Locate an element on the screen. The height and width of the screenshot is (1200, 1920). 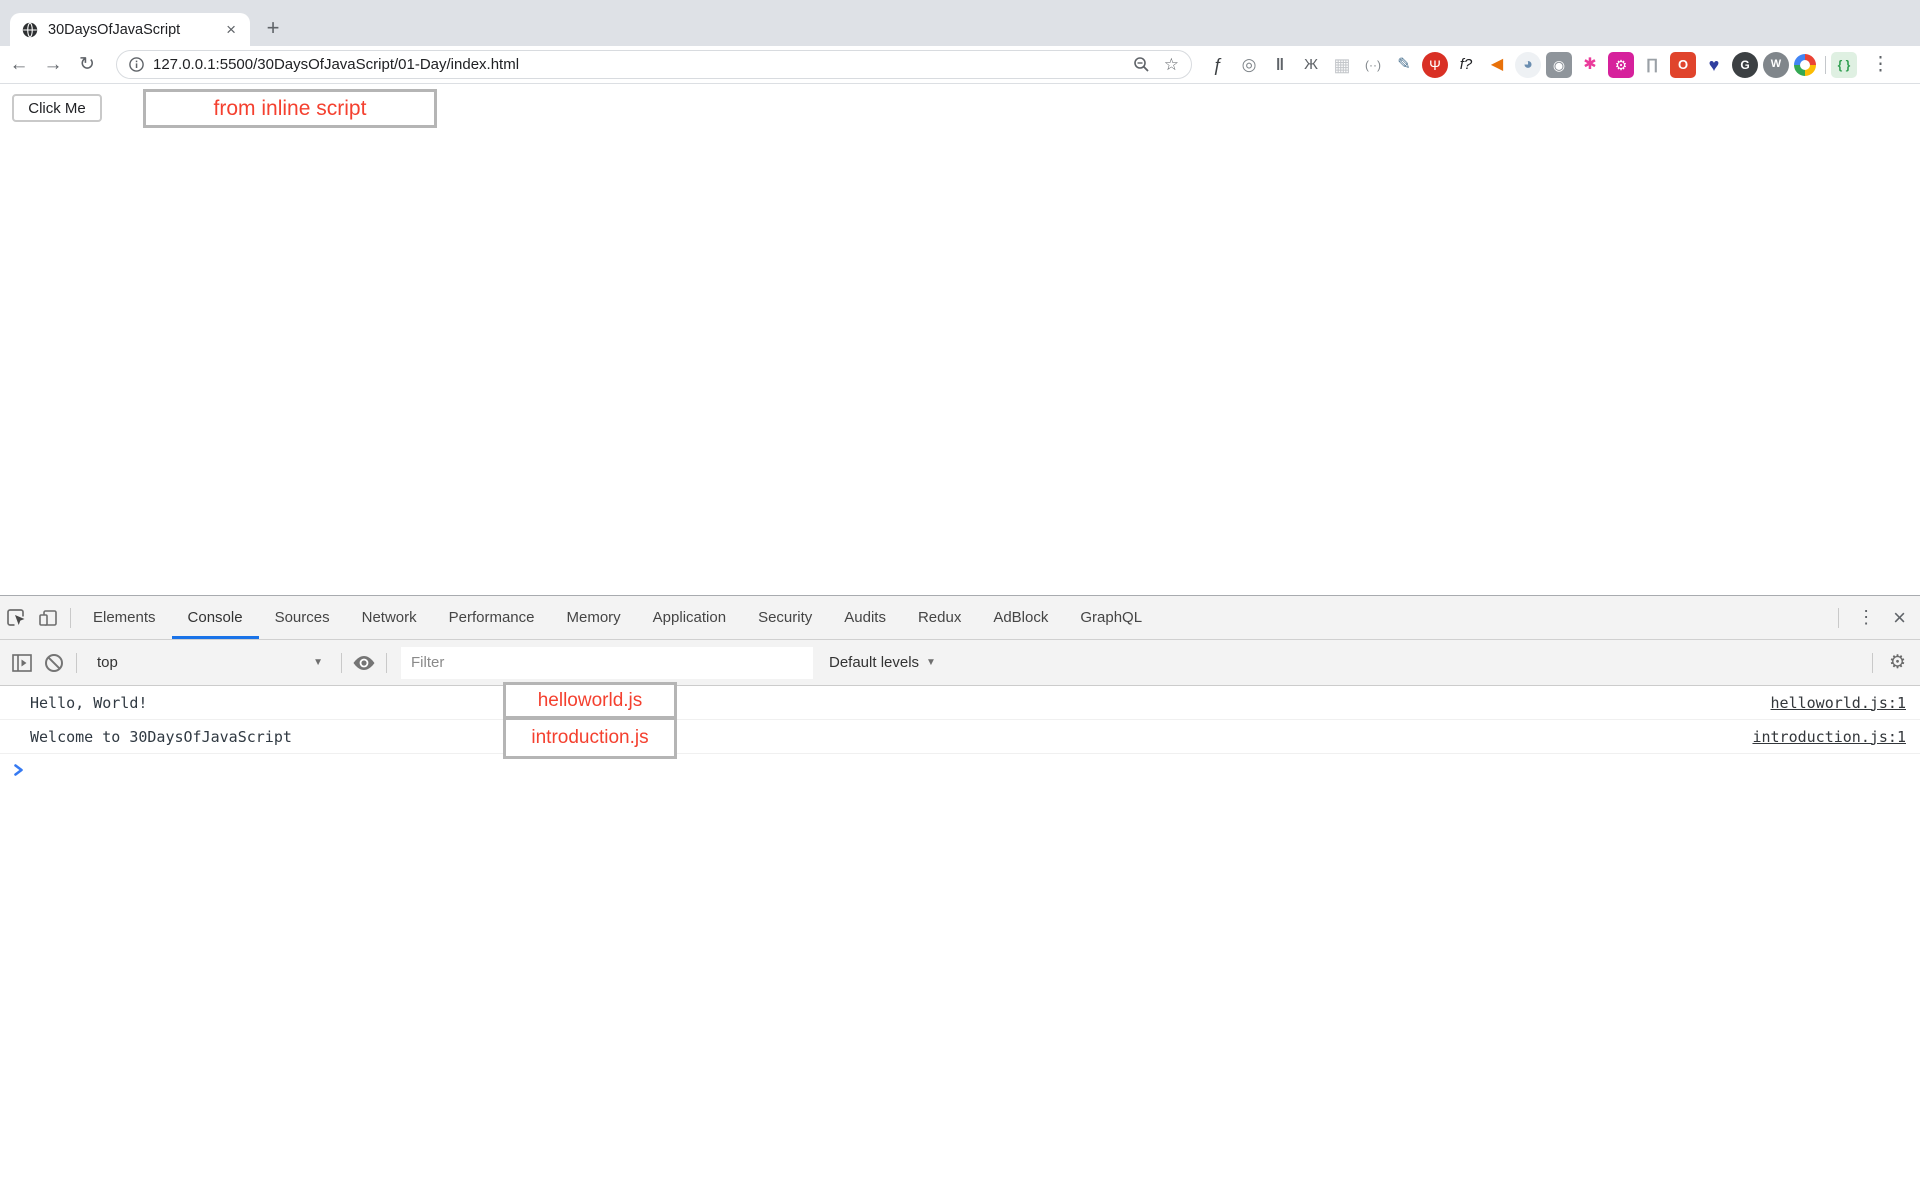
log-levels-select: Default levels ▼ is located at coordinates (882, 662).